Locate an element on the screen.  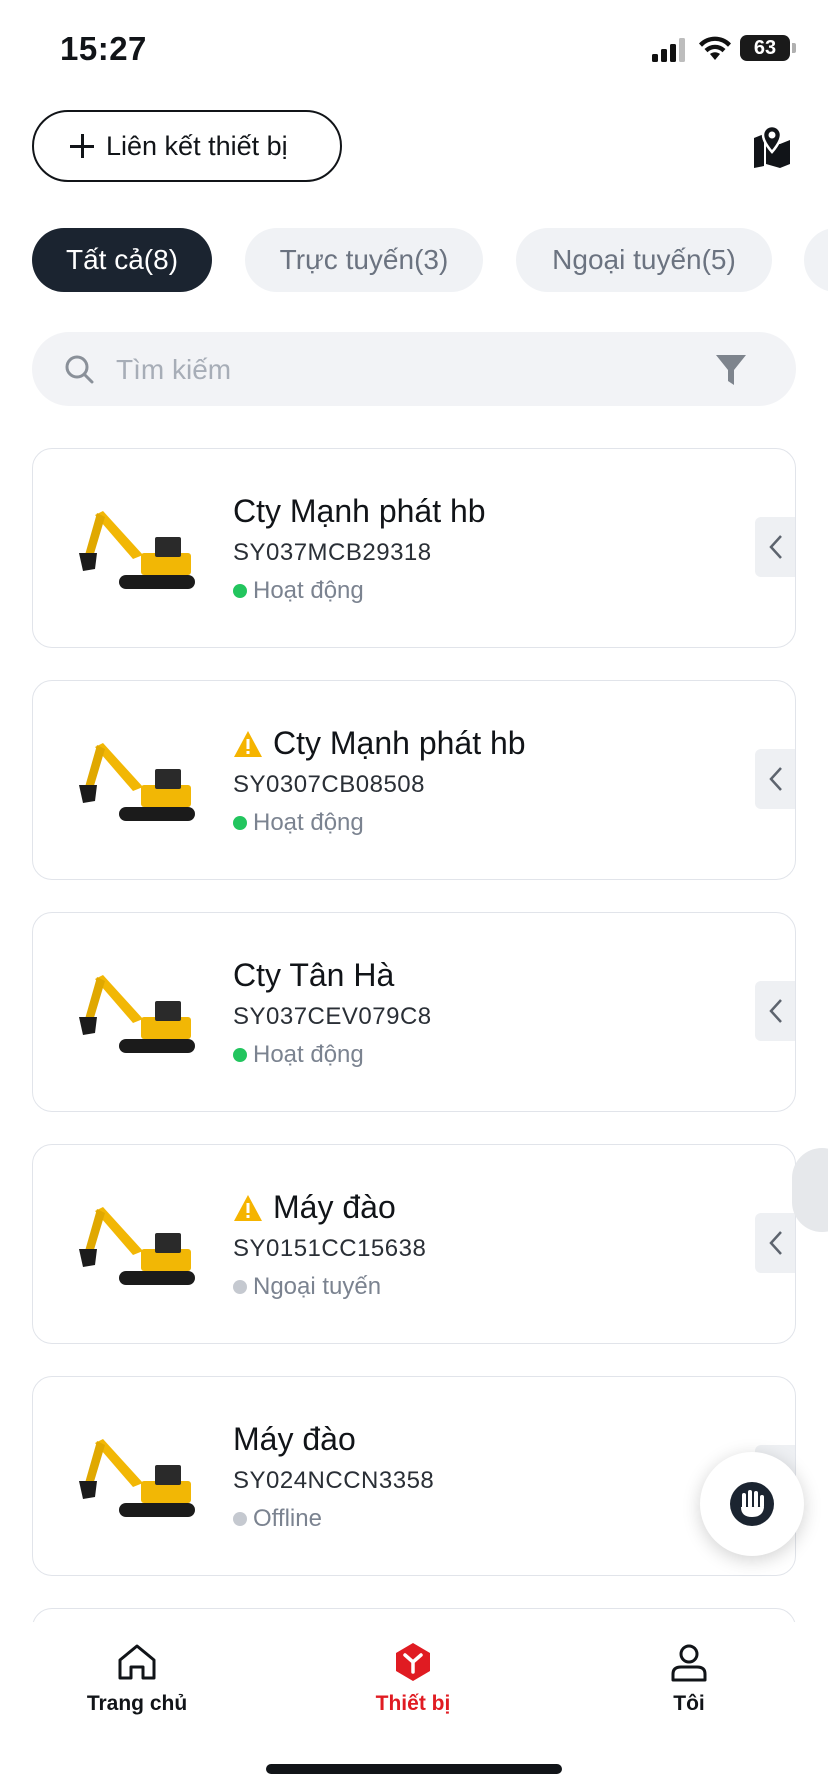
device-card: Cty Mạnh phát hb SY037MCB29318 Hoạt động is located at coordinates (414, 548).